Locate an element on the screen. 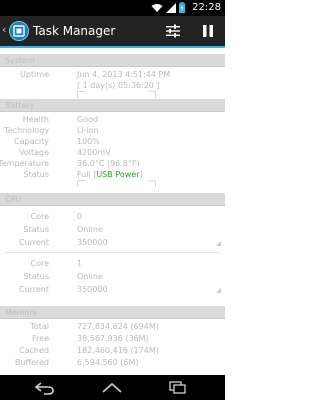 The image size is (320, 400). uptime-duration-row: [ 1 day(s) 05:36:20 ] is located at coordinates (112, 85).